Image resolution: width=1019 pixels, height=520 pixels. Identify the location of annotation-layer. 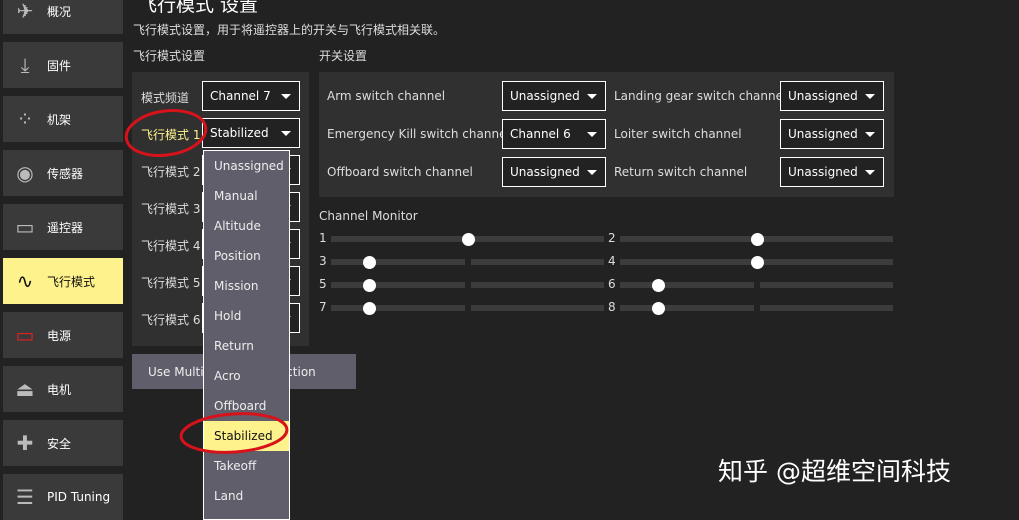
(206, 281).